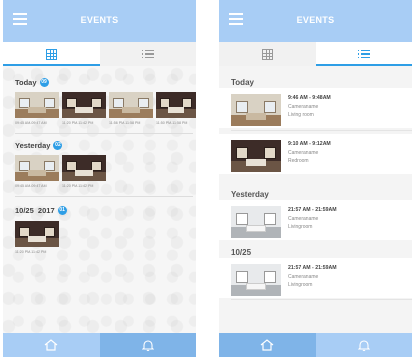 This screenshot has width=414, height=357. Describe the element at coordinates (44, 82) in the screenshot. I see `event-count-badge: 09` at that location.